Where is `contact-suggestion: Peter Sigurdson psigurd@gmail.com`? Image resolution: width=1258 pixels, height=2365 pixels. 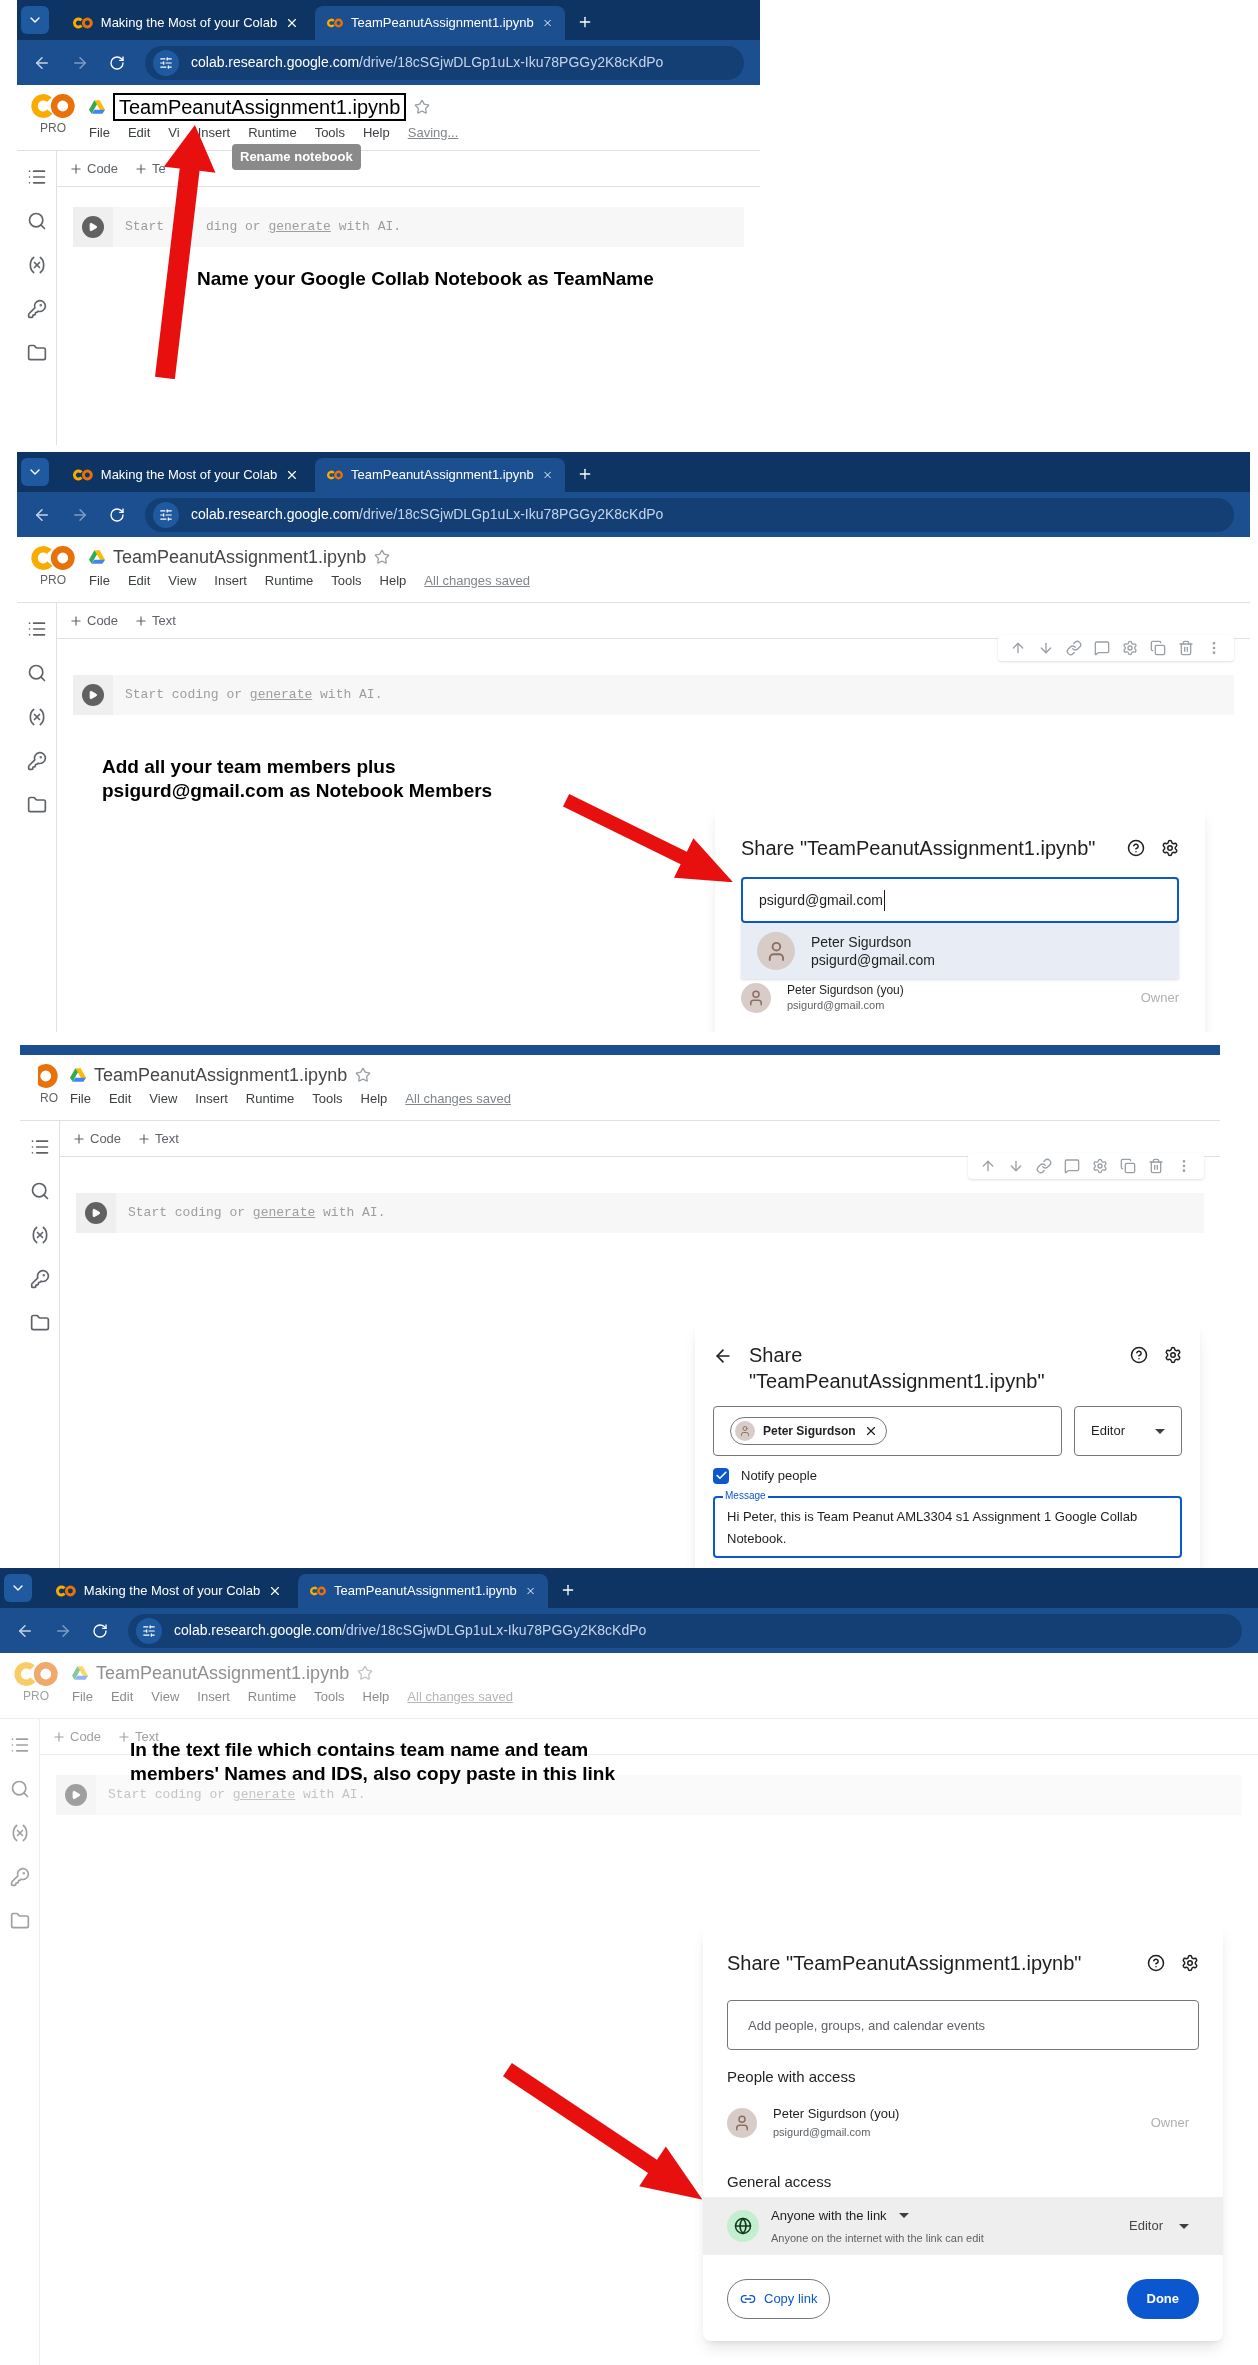
contact-suggestion: Peter Sigurdson psigurd@gmail.com is located at coordinates (960, 951).